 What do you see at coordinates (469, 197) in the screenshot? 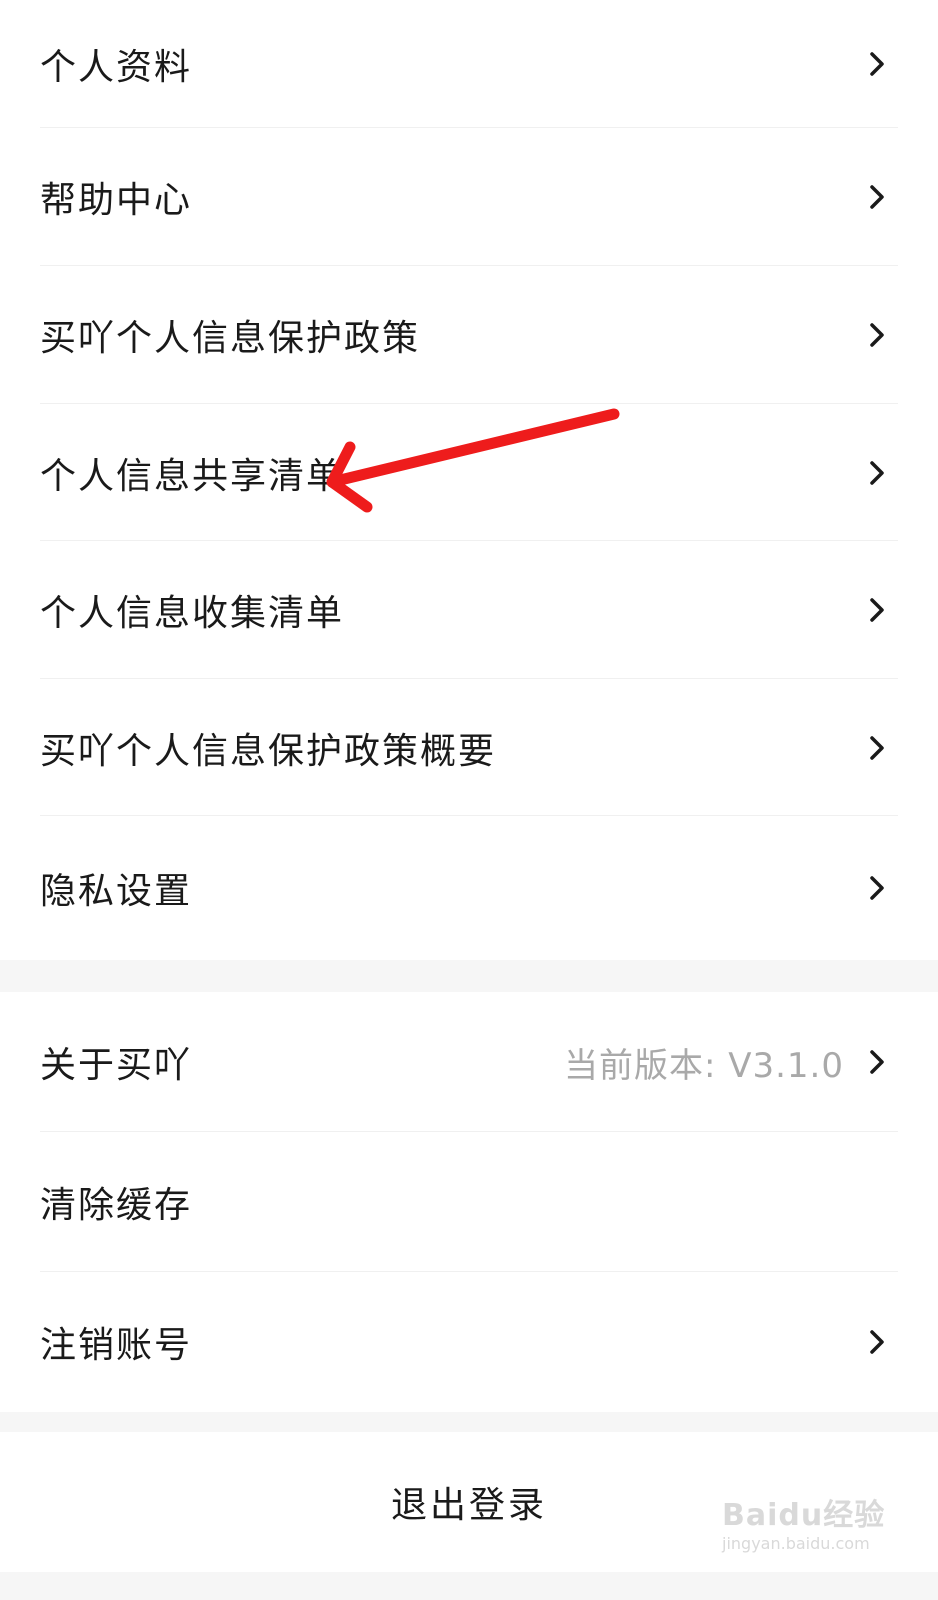
I see `menu-item-help-center: 帮助中心` at bounding box center [469, 197].